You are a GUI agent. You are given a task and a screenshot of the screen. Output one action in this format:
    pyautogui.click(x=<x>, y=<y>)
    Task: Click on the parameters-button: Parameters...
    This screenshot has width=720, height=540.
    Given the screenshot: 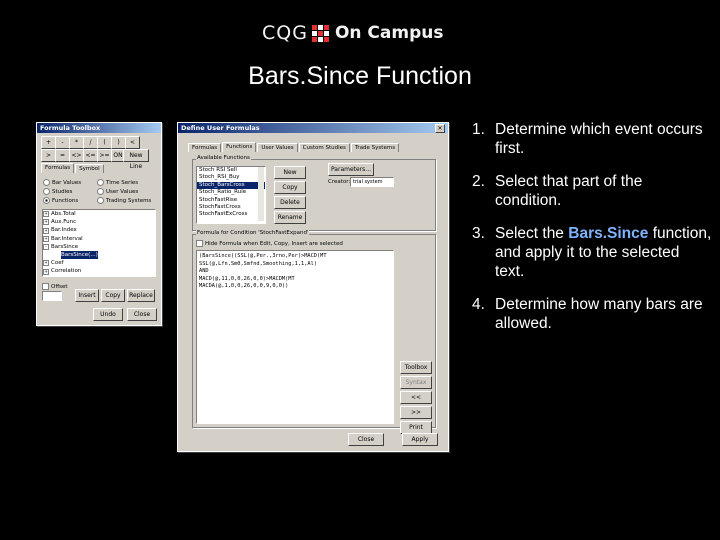 What is the action you would take?
    pyautogui.click(x=351, y=169)
    